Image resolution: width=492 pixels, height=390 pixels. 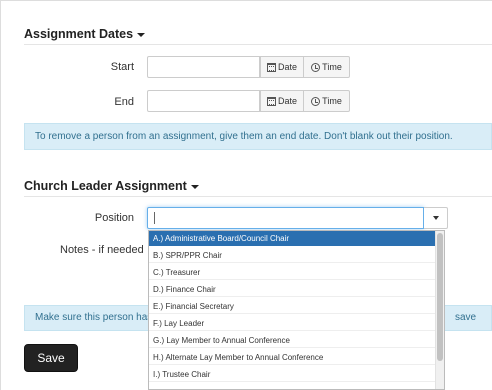 I want to click on position-select, so click(x=285, y=218).